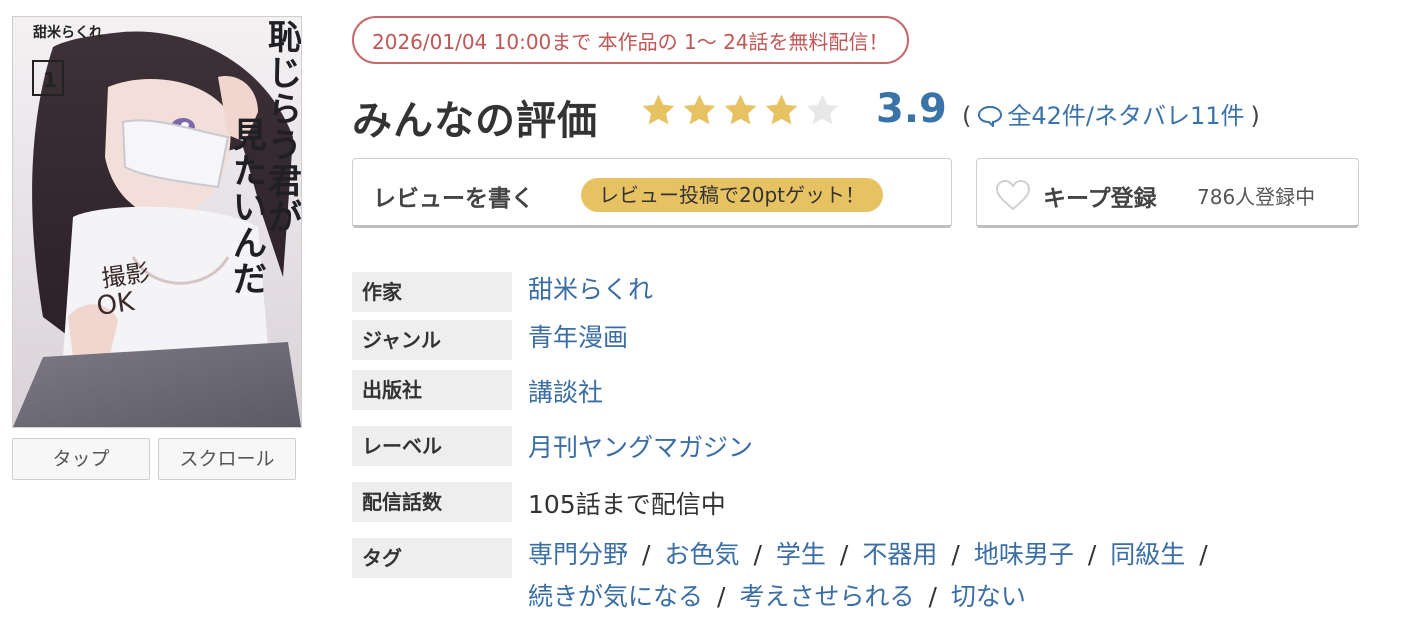 The image size is (1416, 640). Describe the element at coordinates (911, 109) in the screenshot. I see `rating-score: 3.9` at that location.